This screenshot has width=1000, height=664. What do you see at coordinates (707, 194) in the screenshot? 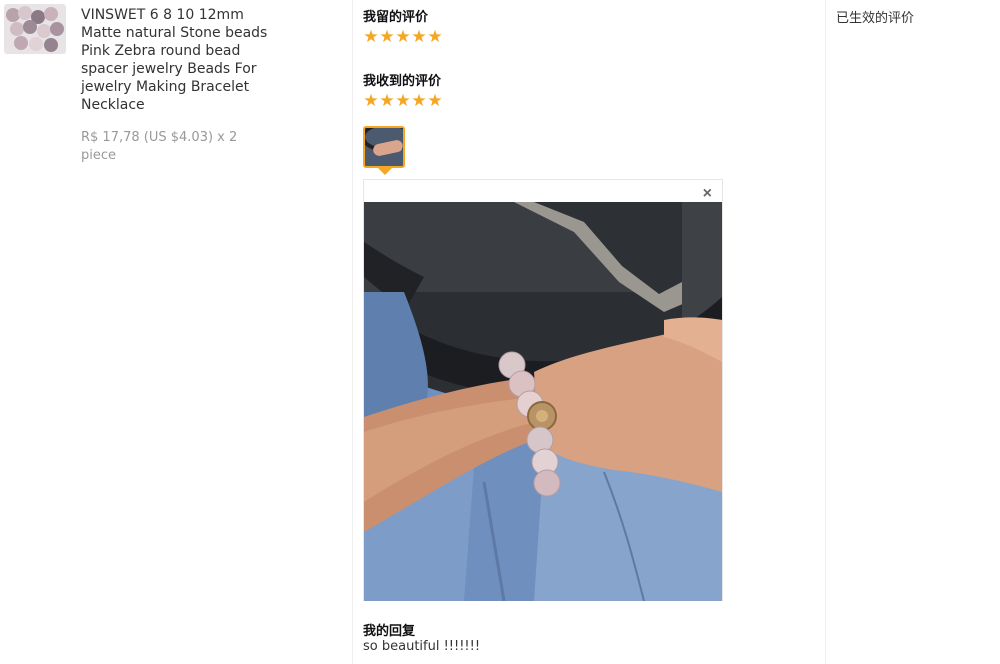
I see `close-icon: ×` at bounding box center [707, 194].